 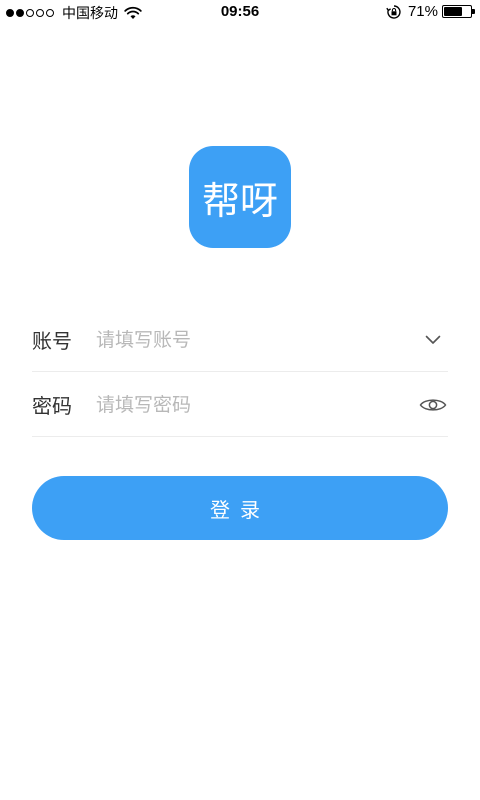 I want to click on login-button: 登录, so click(x=240, y=508).